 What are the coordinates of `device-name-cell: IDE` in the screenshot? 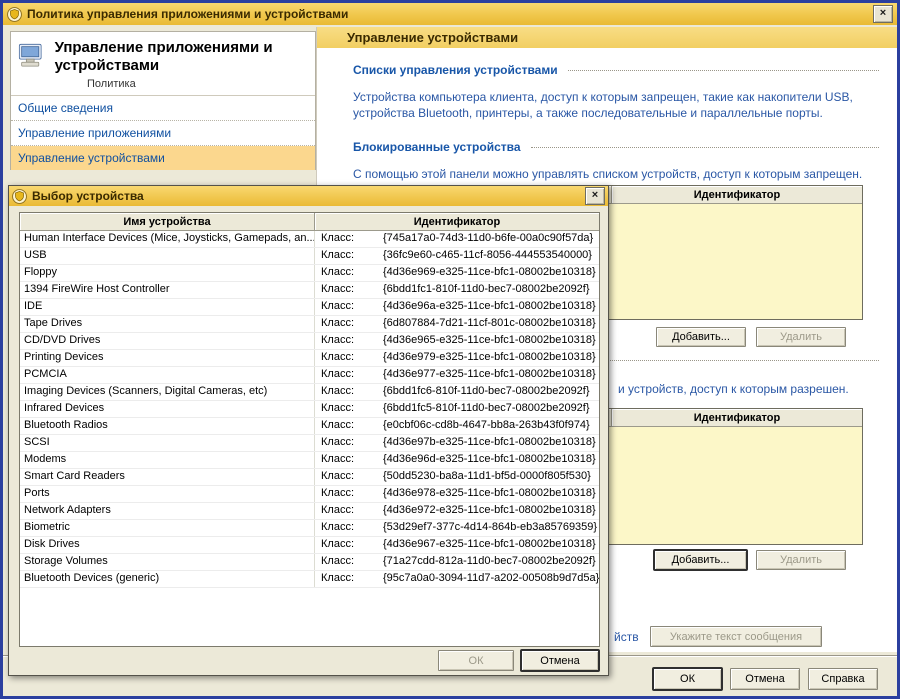 It's located at (167, 307).